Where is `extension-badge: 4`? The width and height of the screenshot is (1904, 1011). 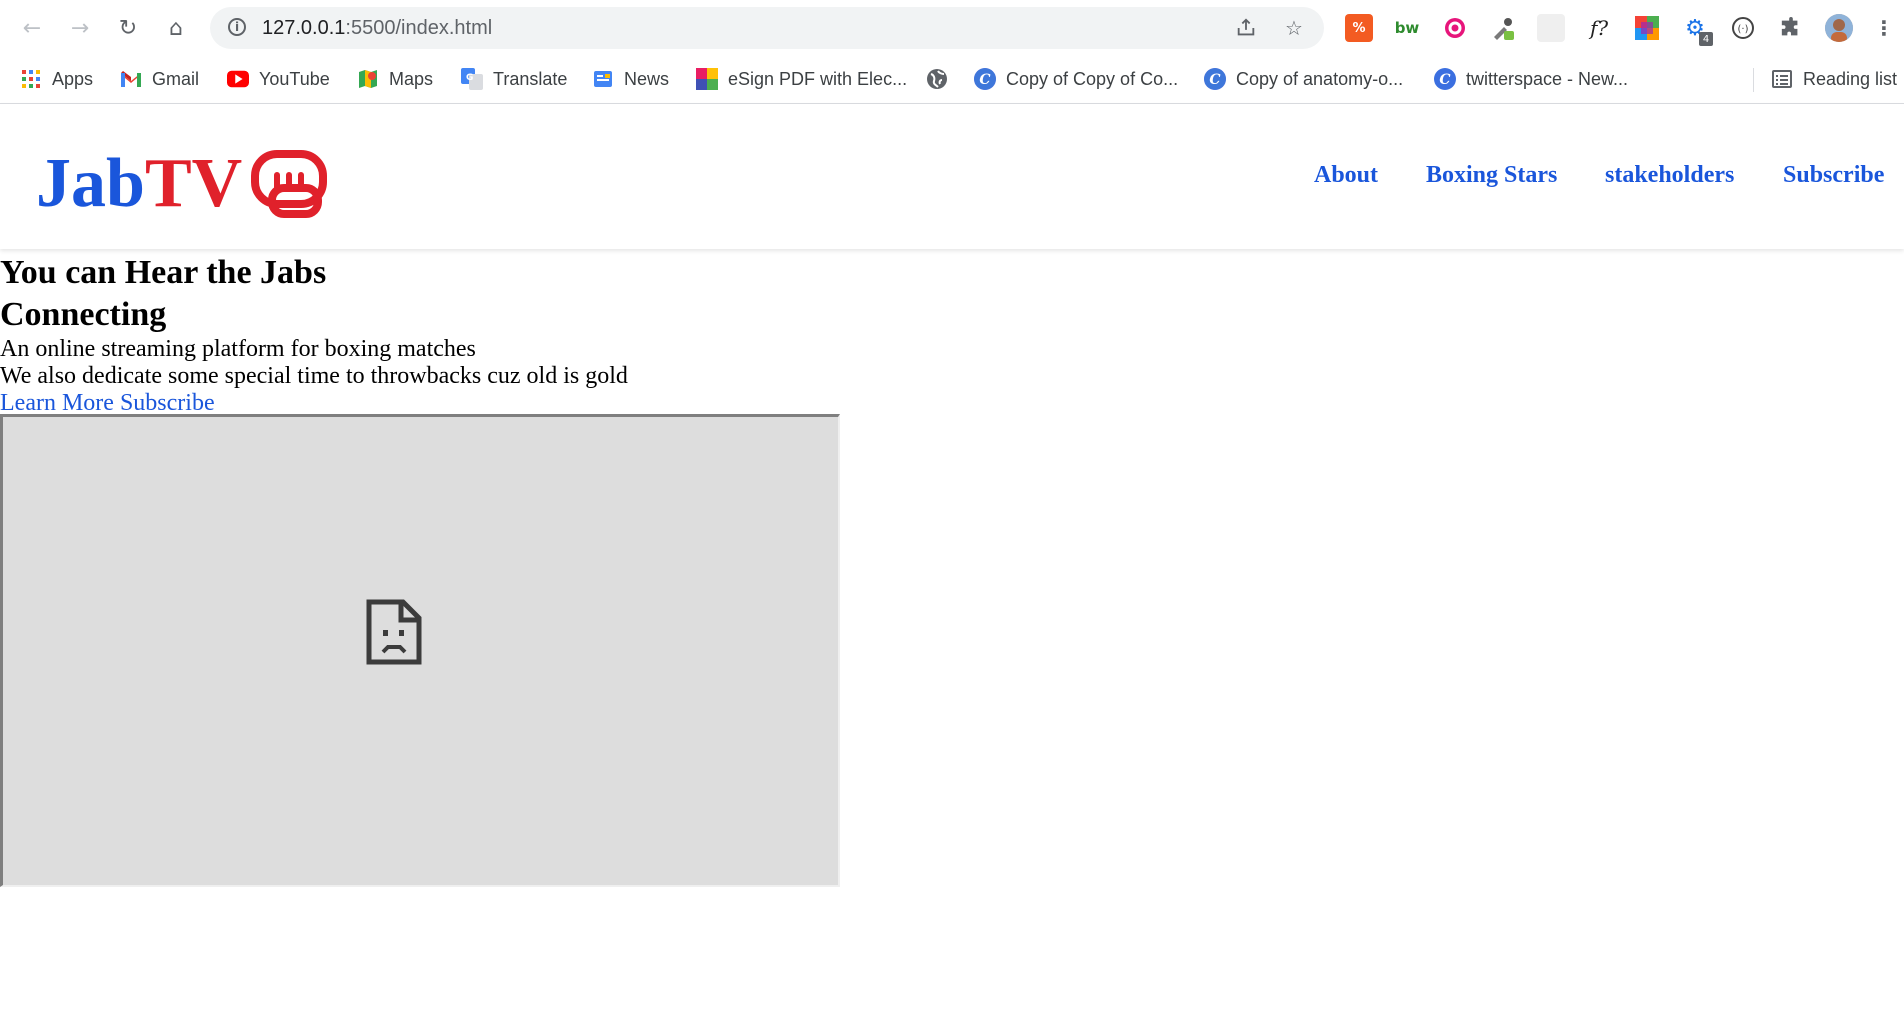 extension-badge: 4 is located at coordinates (1706, 39).